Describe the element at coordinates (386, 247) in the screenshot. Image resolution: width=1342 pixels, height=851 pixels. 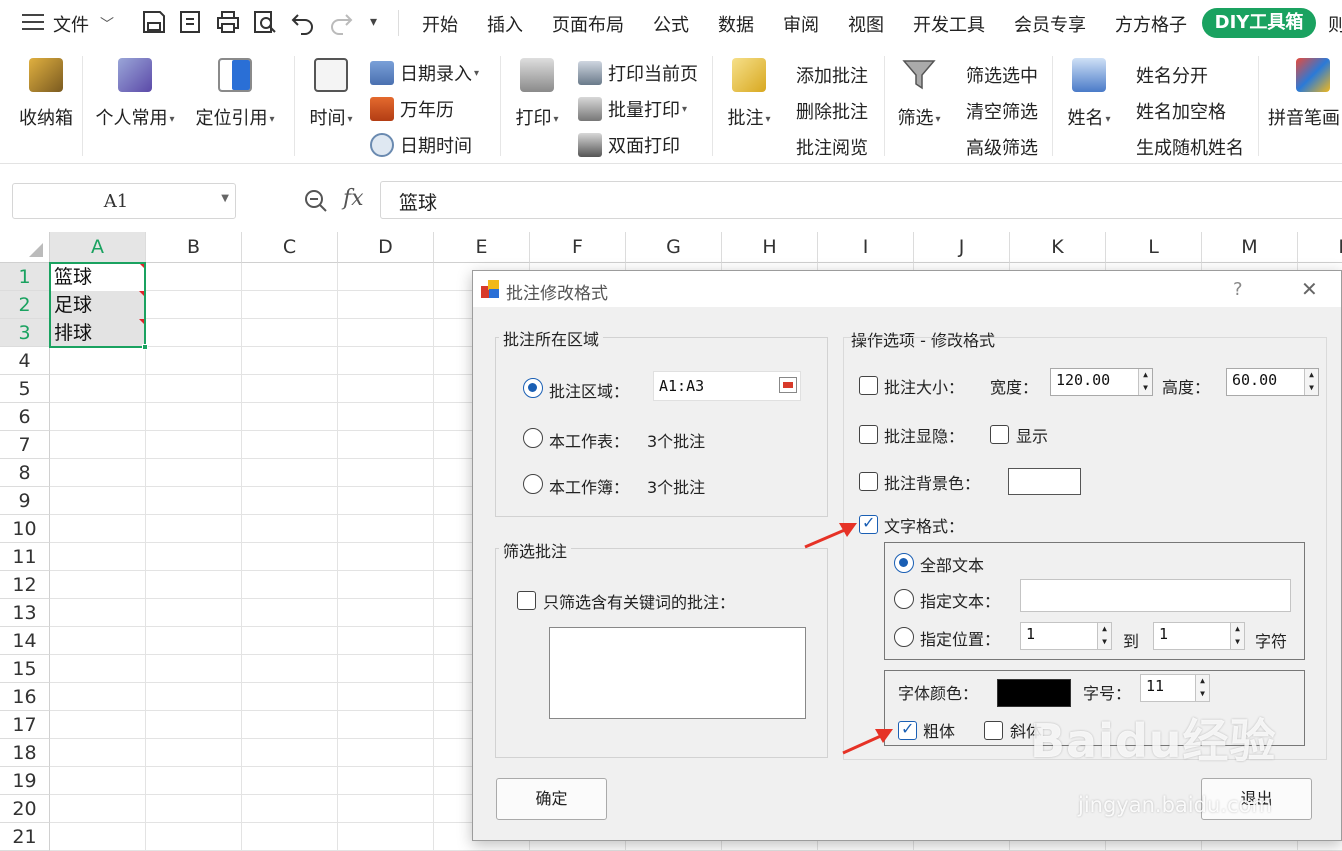
I see `column-header-d: D` at that location.